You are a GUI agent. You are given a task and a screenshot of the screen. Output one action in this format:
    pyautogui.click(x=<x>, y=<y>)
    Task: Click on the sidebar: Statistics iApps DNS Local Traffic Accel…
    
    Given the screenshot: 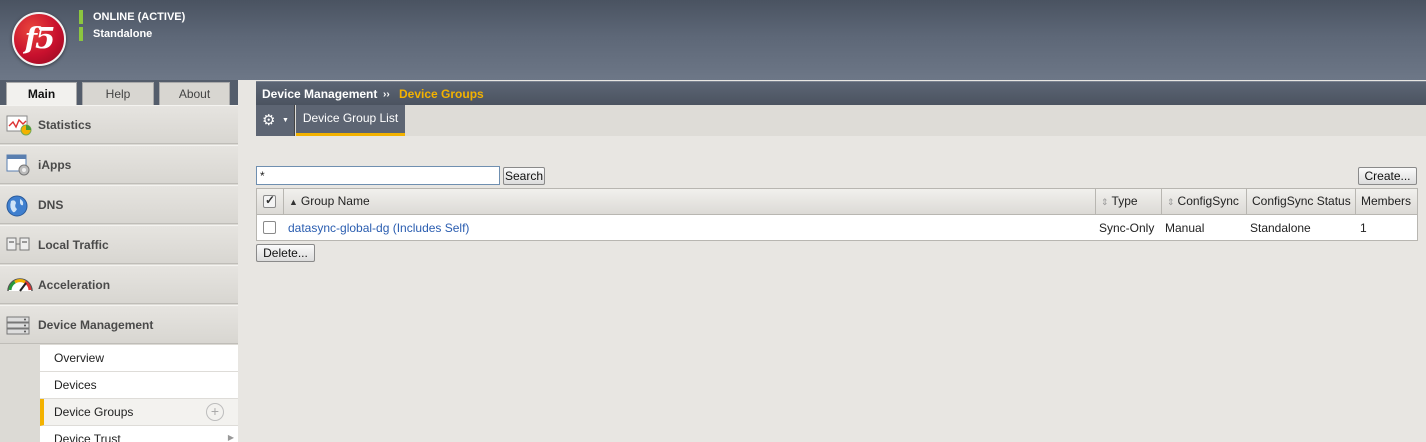 What is the action you would take?
    pyautogui.click(x=119, y=273)
    